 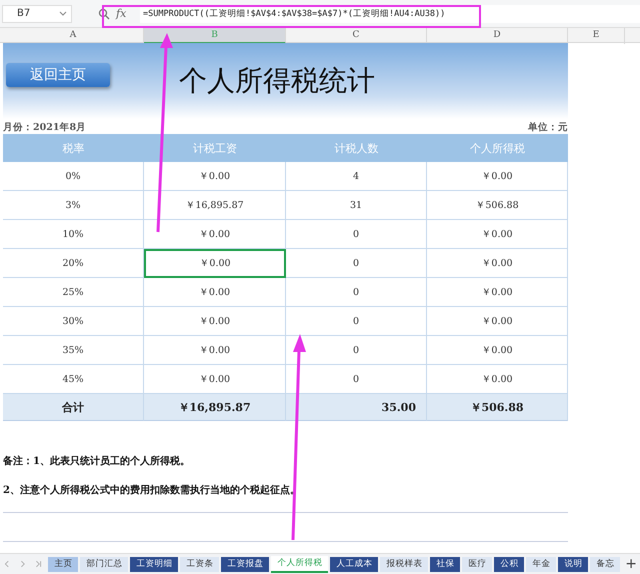 I want to click on total-cell: 合计, so click(x=73, y=407).